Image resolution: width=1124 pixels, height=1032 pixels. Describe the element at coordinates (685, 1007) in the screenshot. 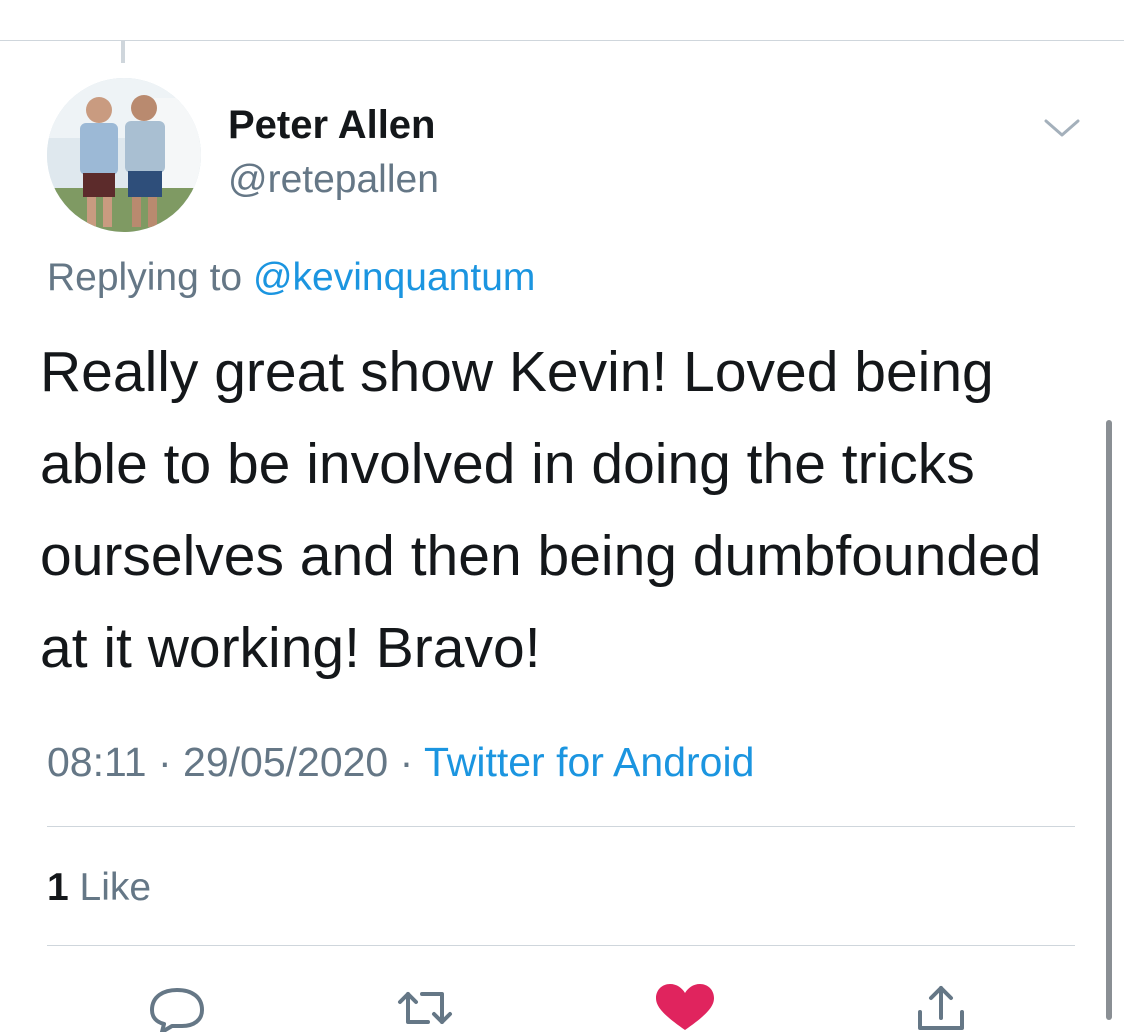

I see `heart-icon` at that location.